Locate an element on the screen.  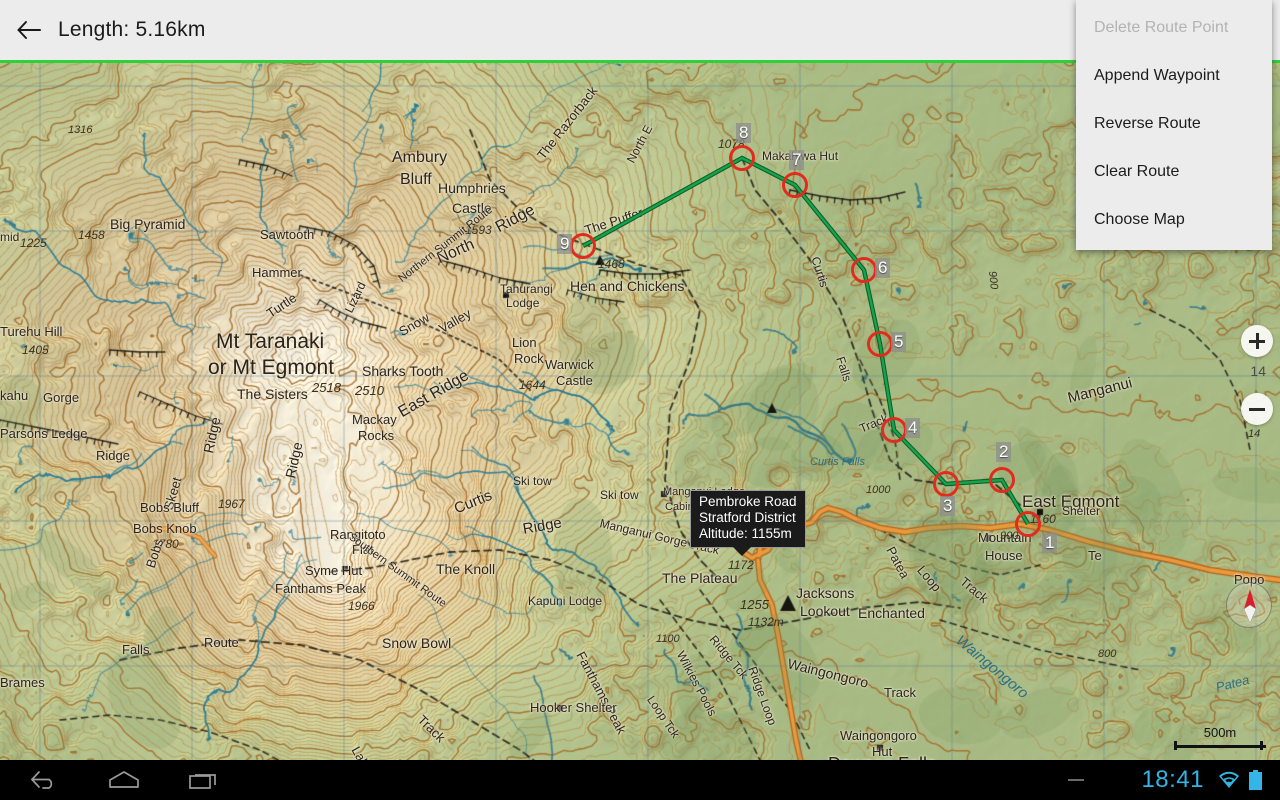
info-line-road: Pembroke Road is located at coordinates (748, 501).